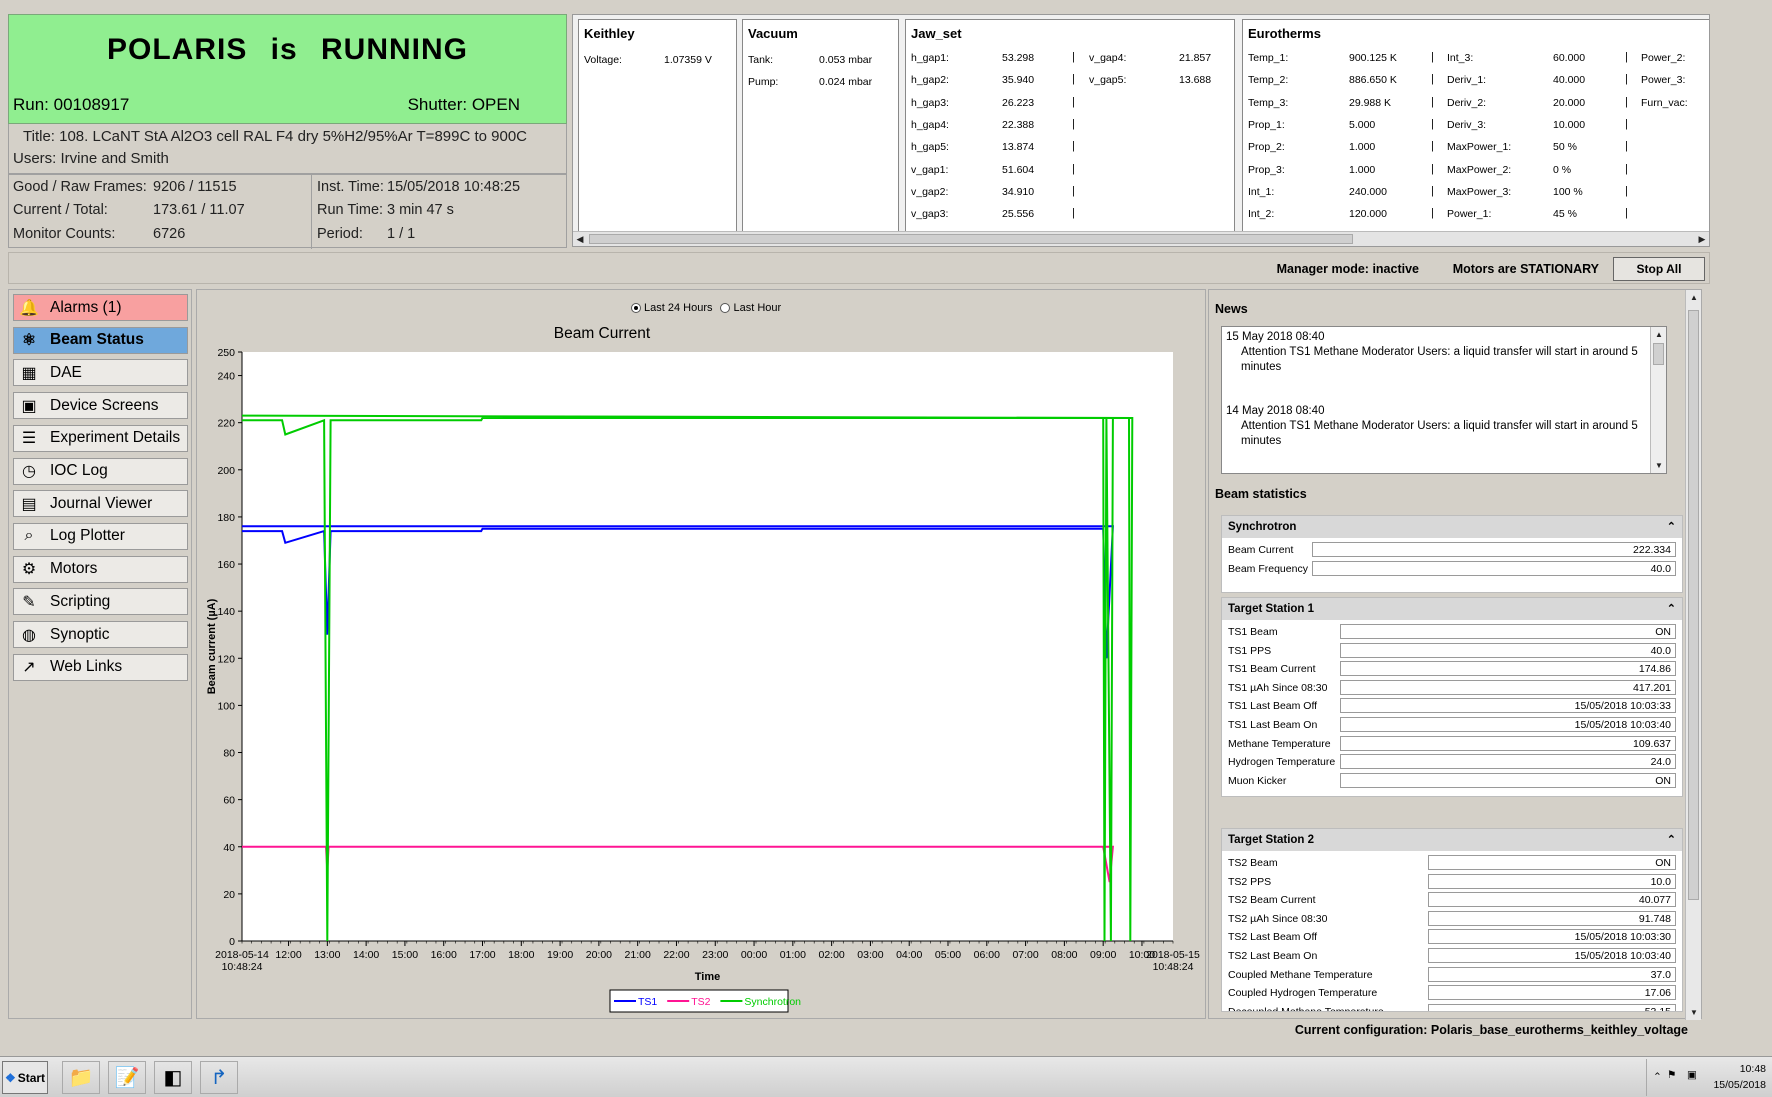 The width and height of the screenshot is (1772, 1097). Describe the element at coordinates (773, 33) in the screenshot. I see `group-title: Vacuum` at that location.